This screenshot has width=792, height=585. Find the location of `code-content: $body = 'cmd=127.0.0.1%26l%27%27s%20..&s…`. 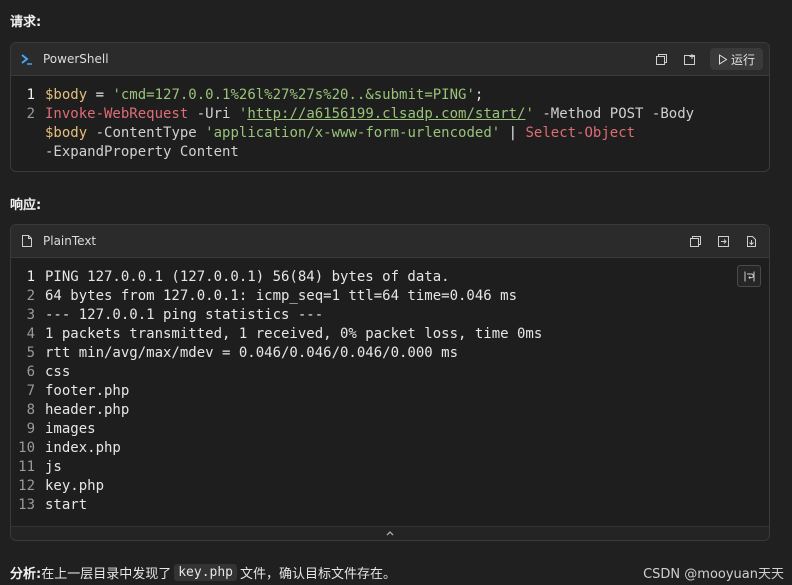

code-content: $body = 'cmd=127.0.0.1%26l%27%27s%20..&s… is located at coordinates (264, 95).